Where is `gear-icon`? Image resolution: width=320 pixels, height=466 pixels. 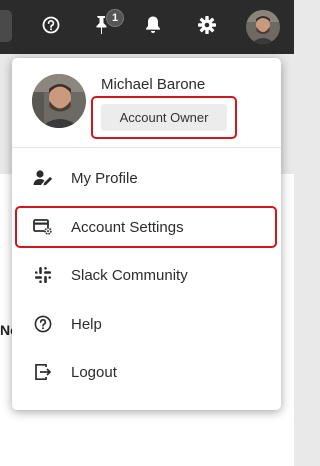
gear-icon is located at coordinates (207, 25).